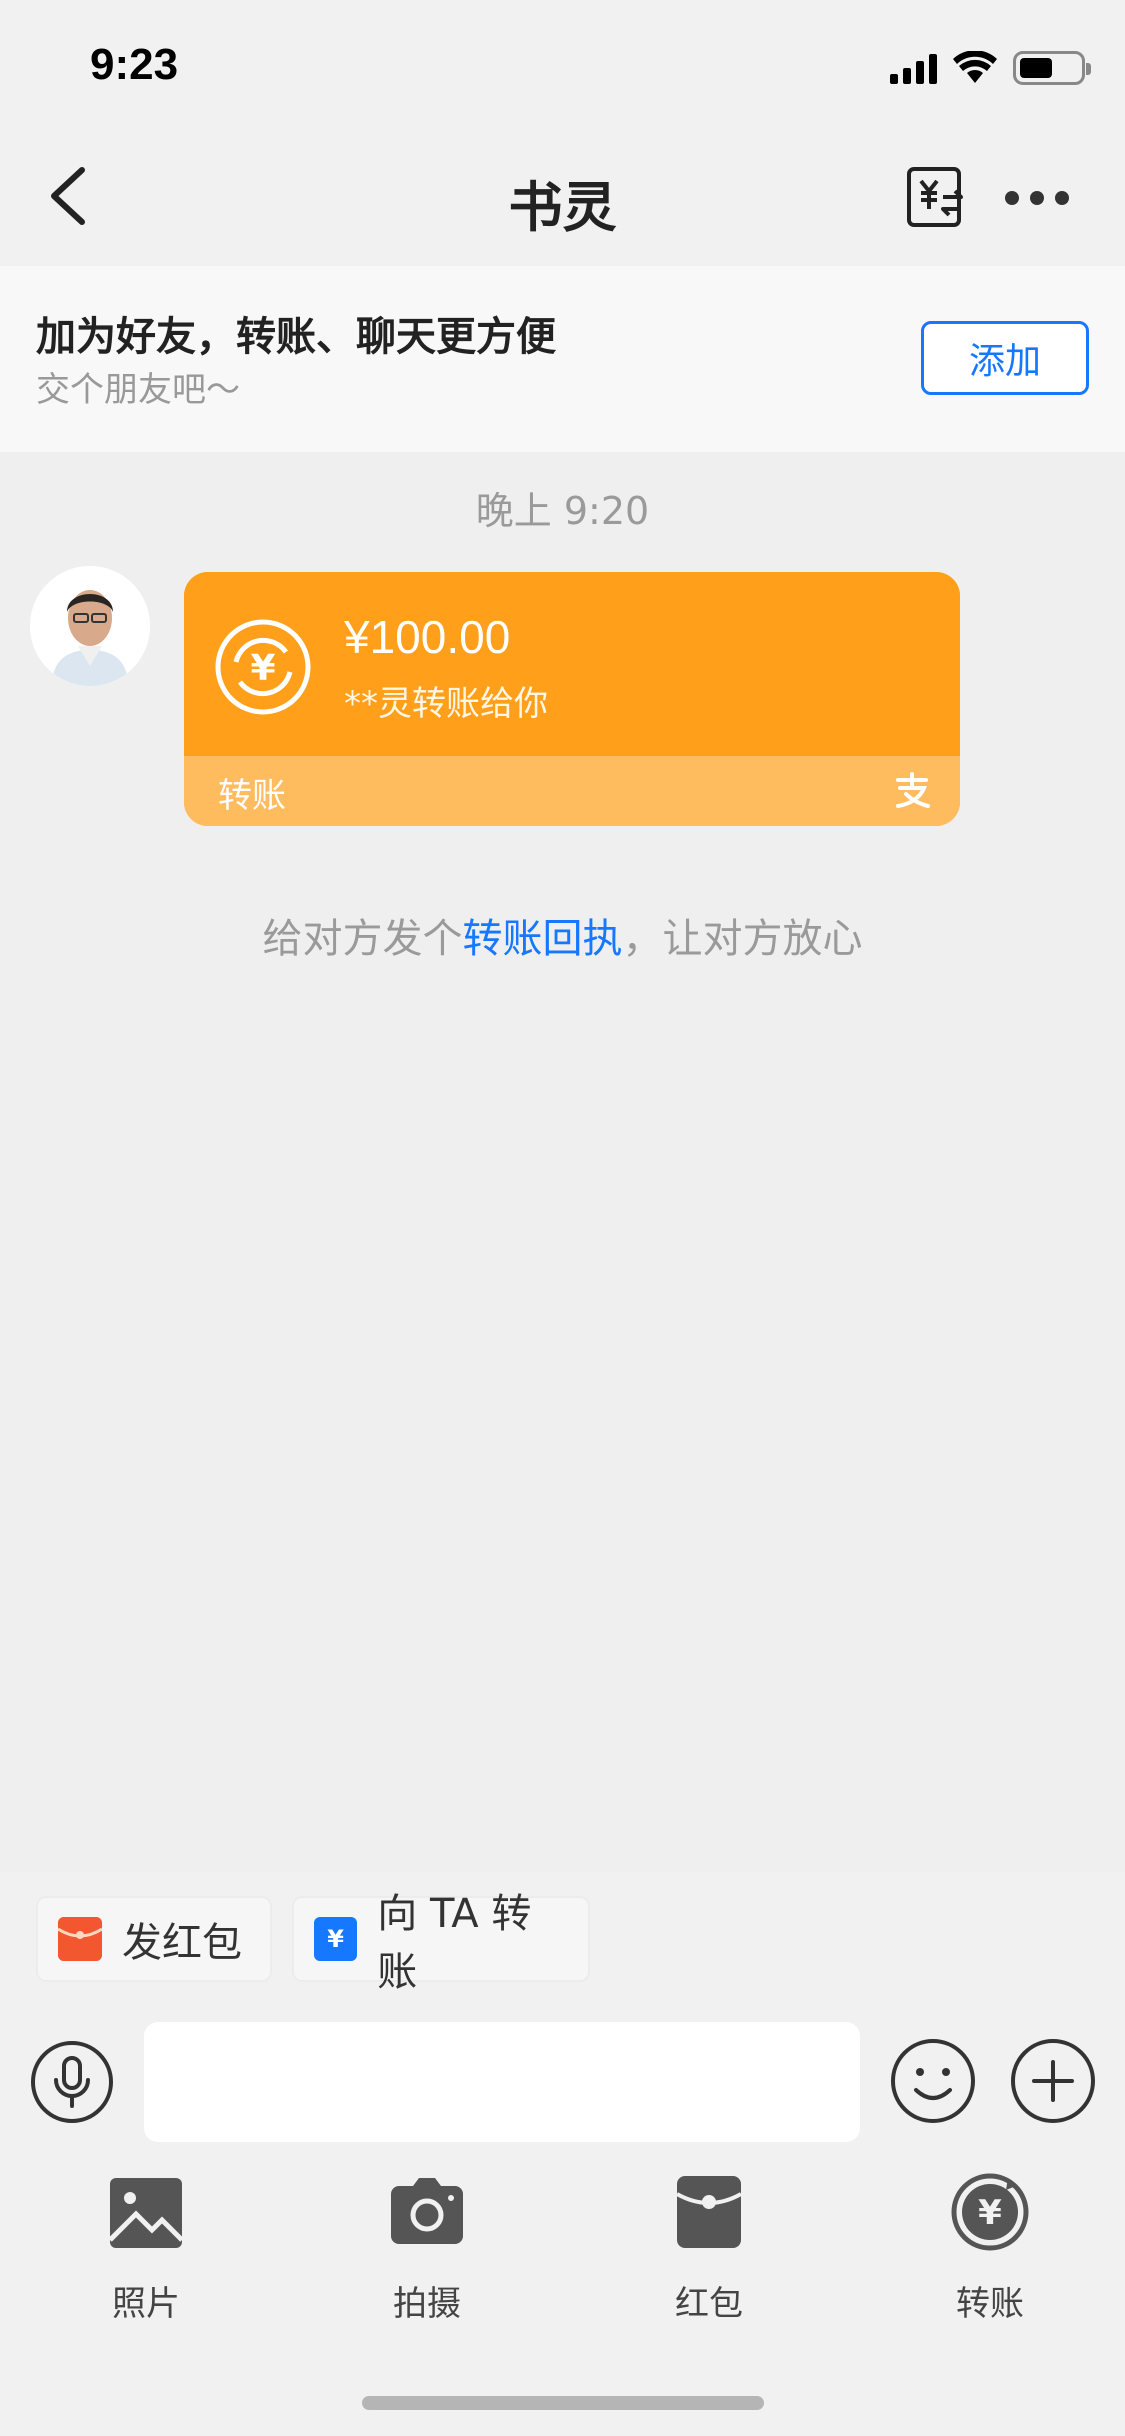 The width and height of the screenshot is (1125, 2436). I want to click on voice-icon, so click(72, 2082).